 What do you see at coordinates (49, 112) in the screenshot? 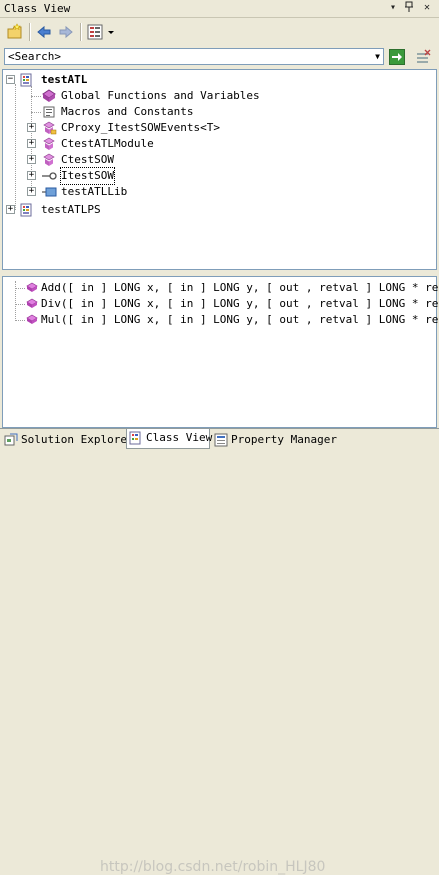
I see `macros-icon` at bounding box center [49, 112].